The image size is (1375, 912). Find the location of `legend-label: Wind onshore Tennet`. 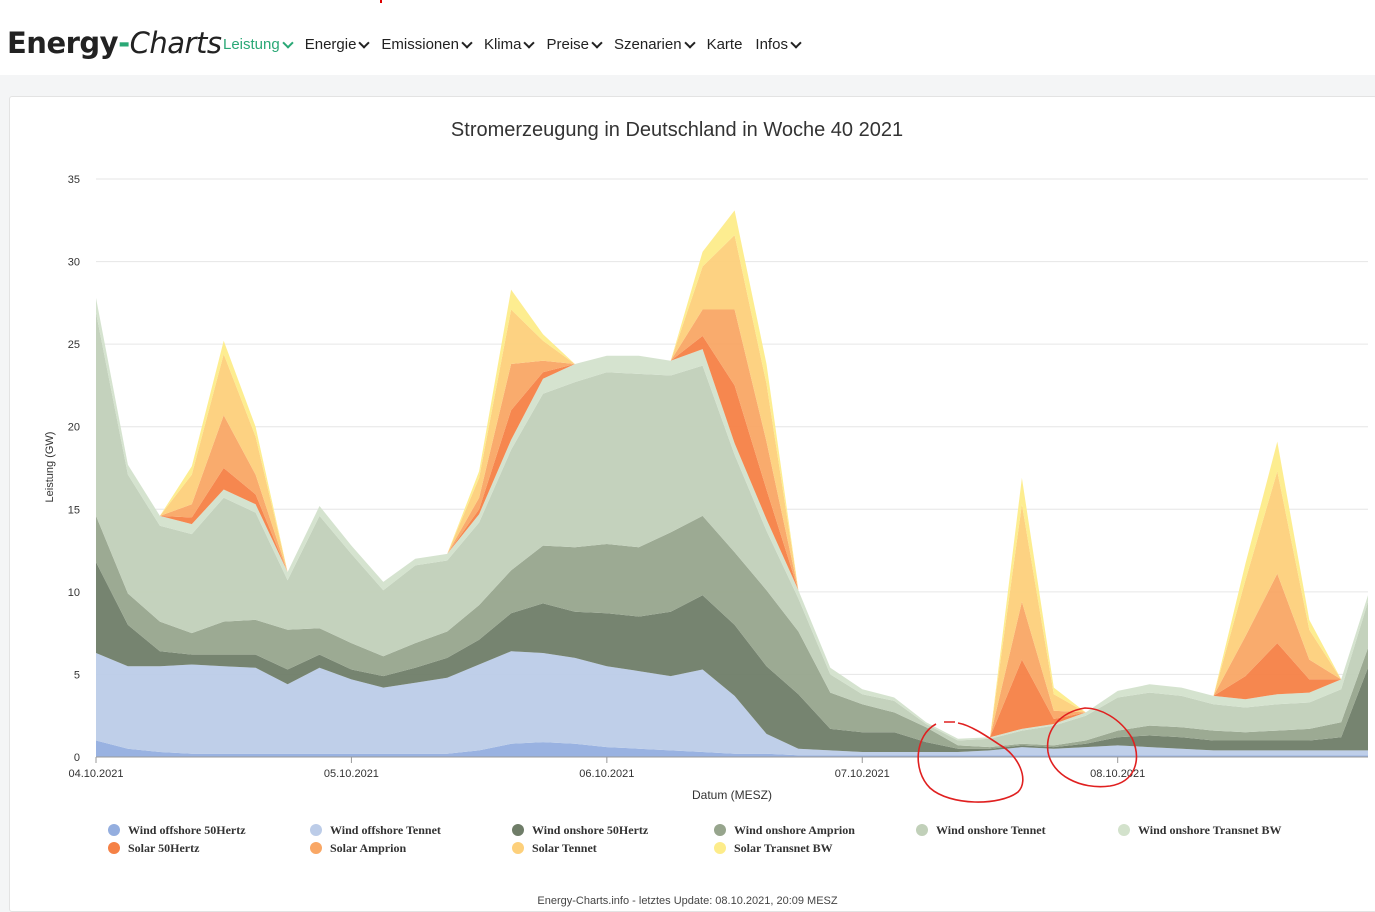

legend-label: Wind onshore Tennet is located at coordinates (991, 830).